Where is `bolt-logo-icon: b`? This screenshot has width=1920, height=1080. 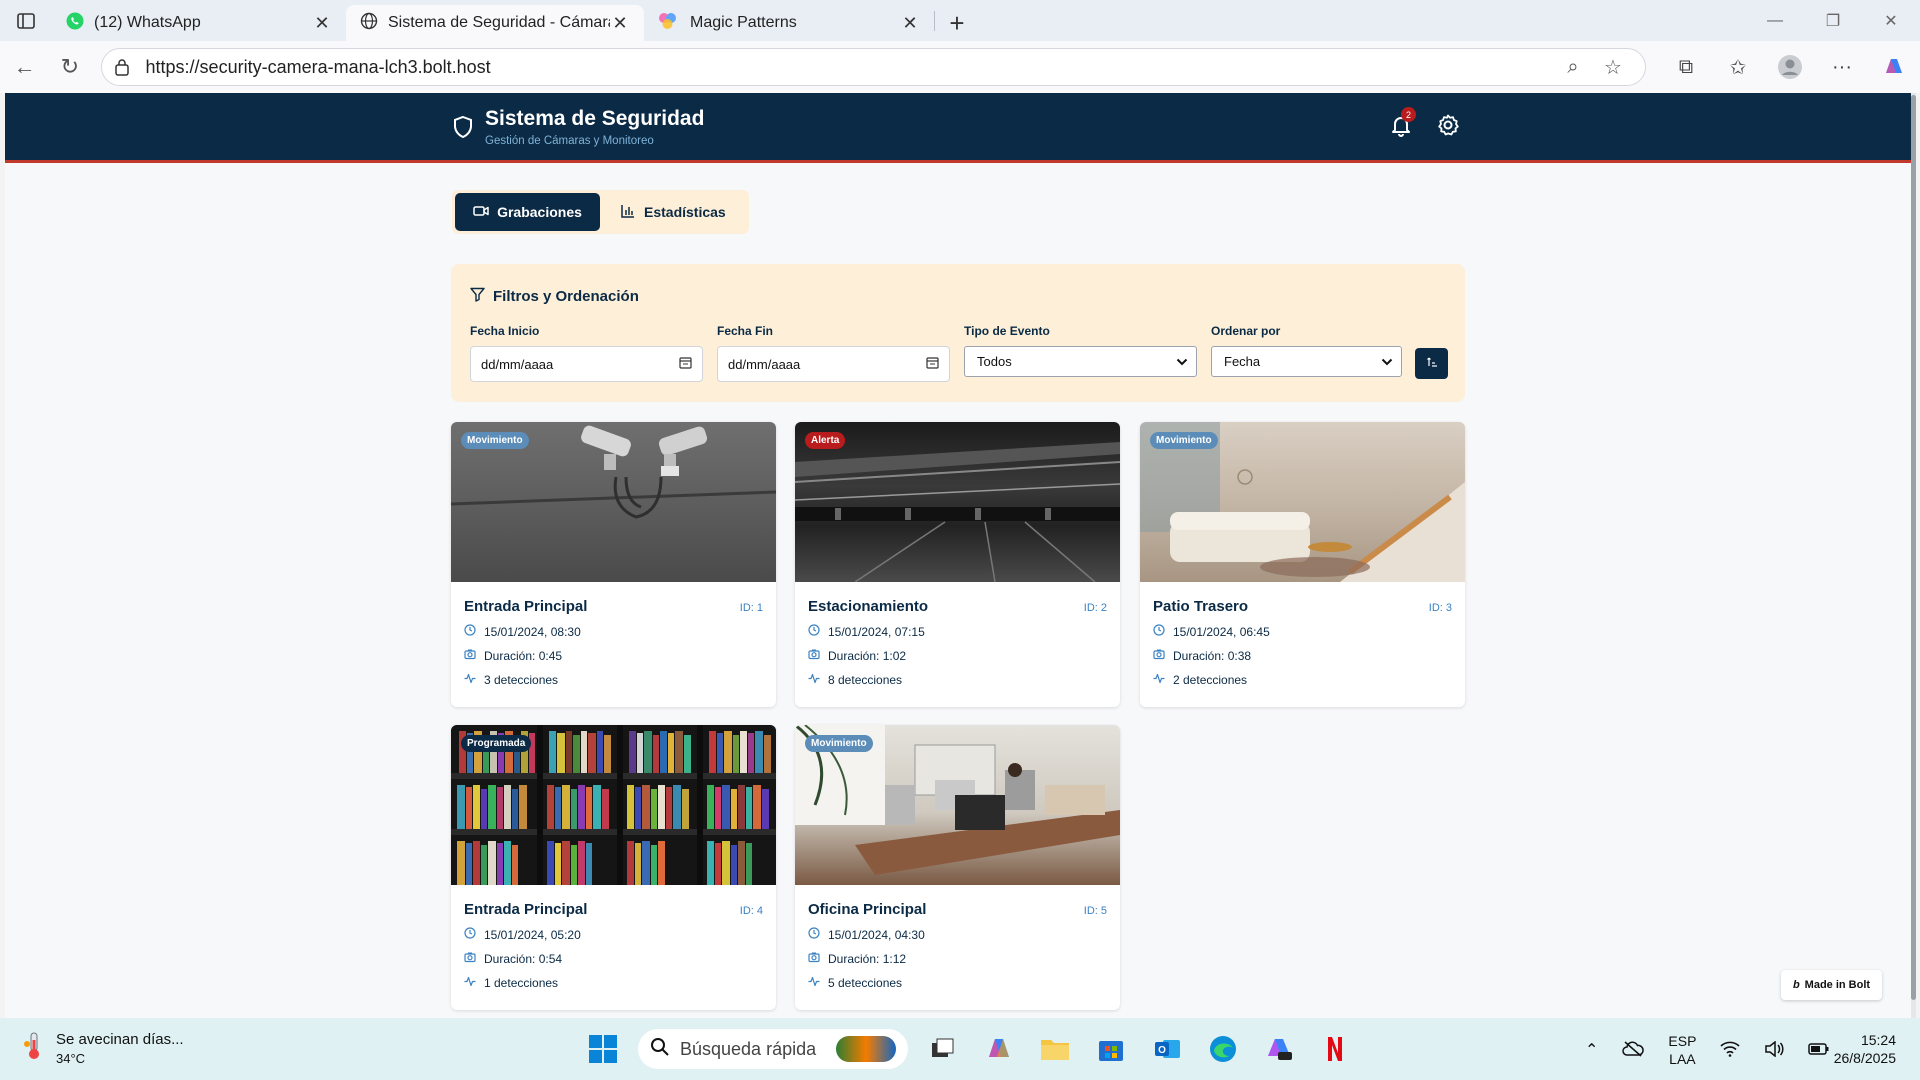 bolt-logo-icon: b is located at coordinates (1796, 985).